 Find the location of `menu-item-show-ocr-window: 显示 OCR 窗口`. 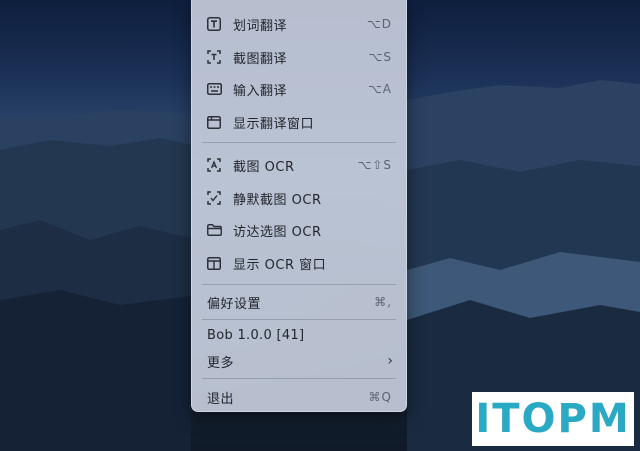

menu-item-show-ocr-window: 显示 OCR 窗口 is located at coordinates (299, 263).